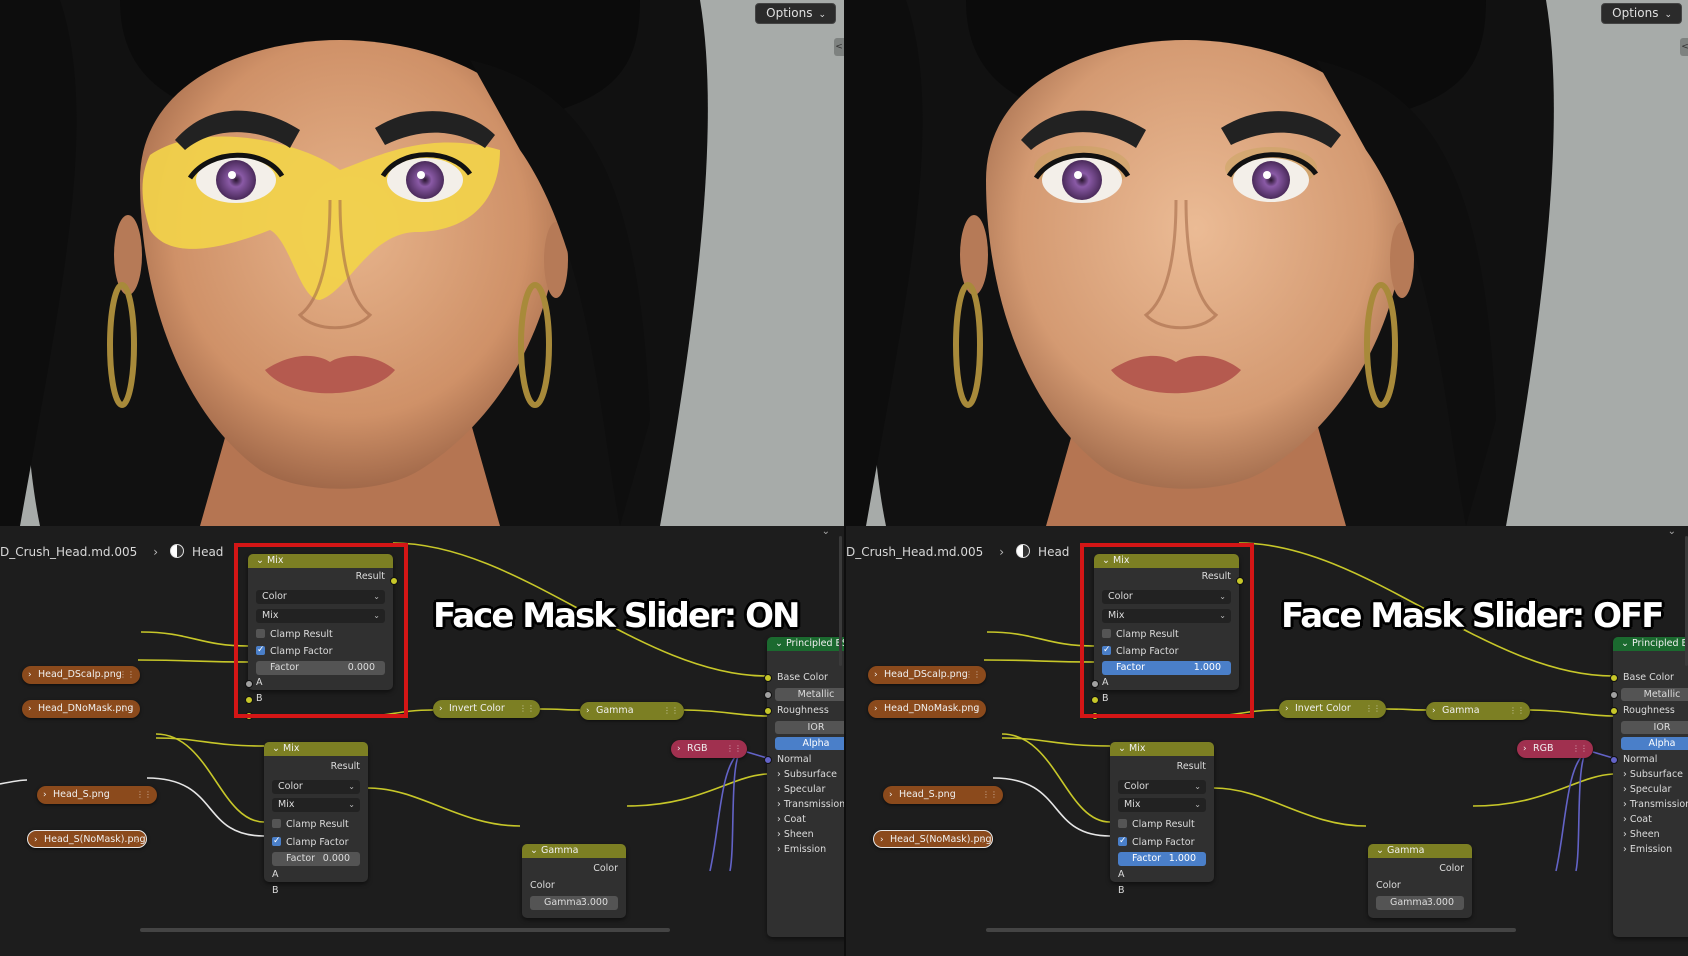  Describe the element at coordinates (1197, 804) in the screenshot. I see `chevron-down-icon: ⌄` at that location.